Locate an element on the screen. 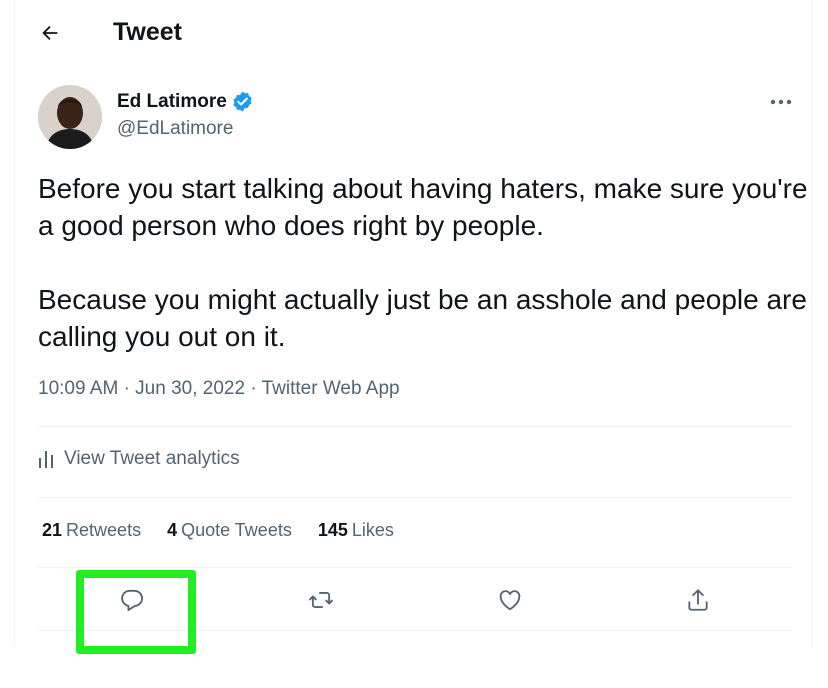 This screenshot has height=688, width=828. avatar is located at coordinates (70, 117).